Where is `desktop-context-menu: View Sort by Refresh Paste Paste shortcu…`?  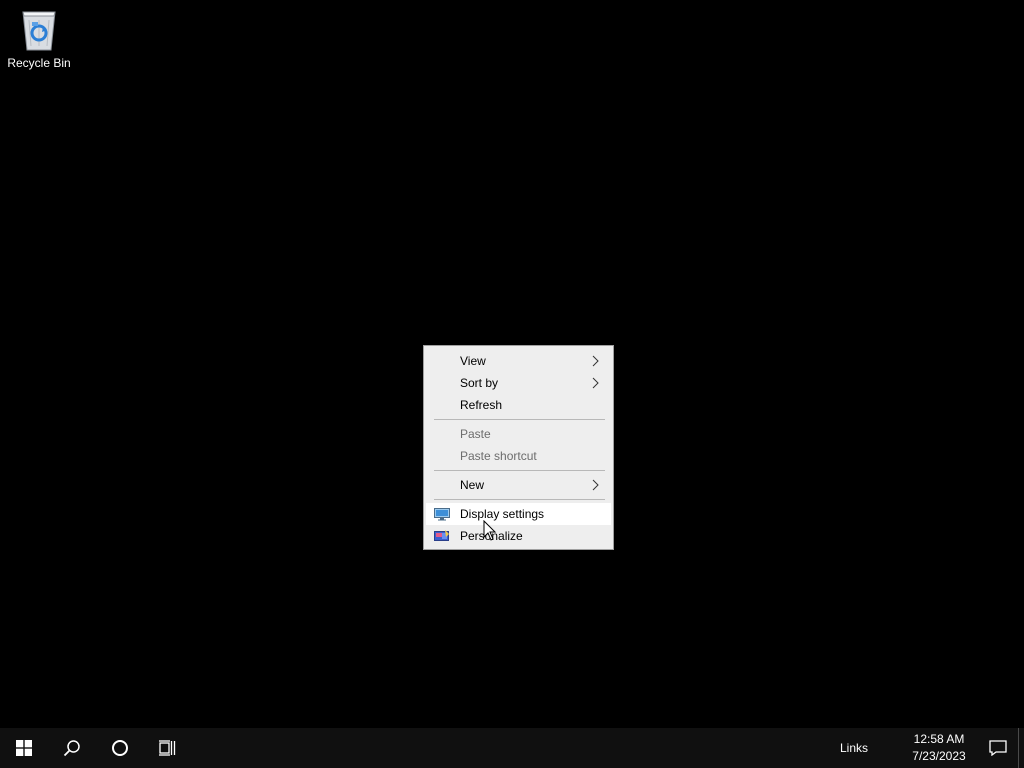 desktop-context-menu: View Sort by Refresh Paste Paste shortcu… is located at coordinates (518, 447).